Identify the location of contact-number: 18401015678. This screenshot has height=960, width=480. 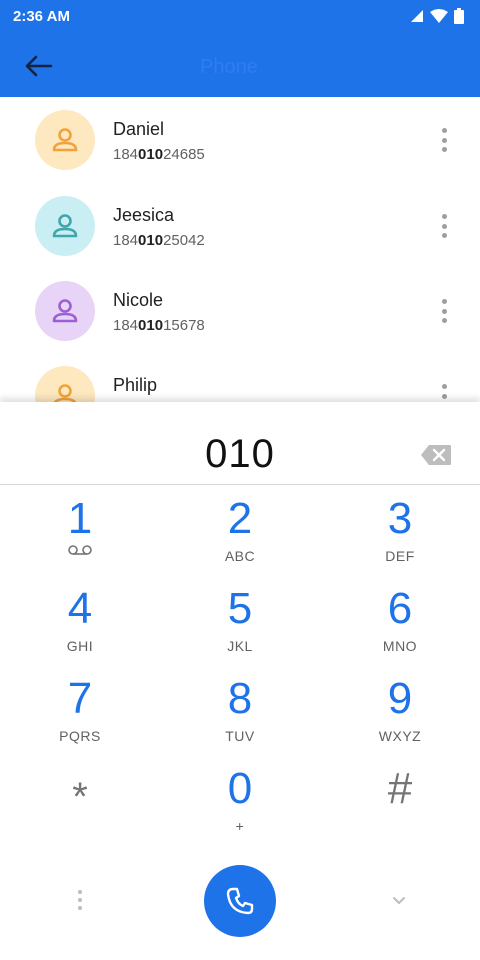
(159, 325).